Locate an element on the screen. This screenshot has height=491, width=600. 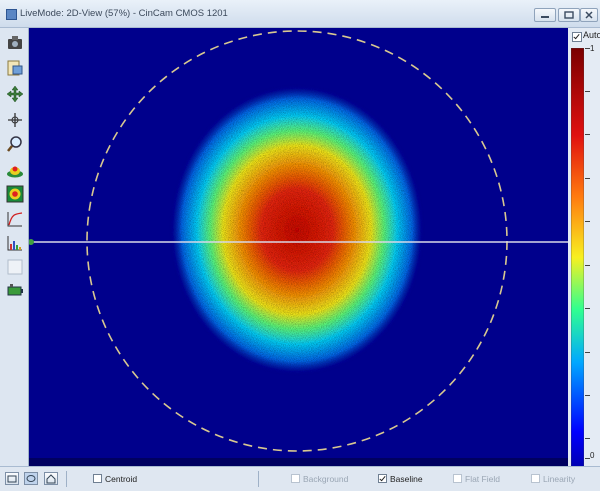
left-toolbar is located at coordinates (14, 247).